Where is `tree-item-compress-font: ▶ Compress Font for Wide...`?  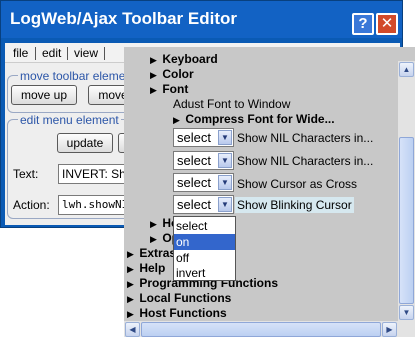 tree-item-compress-font: ▶ Compress Font for Wide... is located at coordinates (254, 119).